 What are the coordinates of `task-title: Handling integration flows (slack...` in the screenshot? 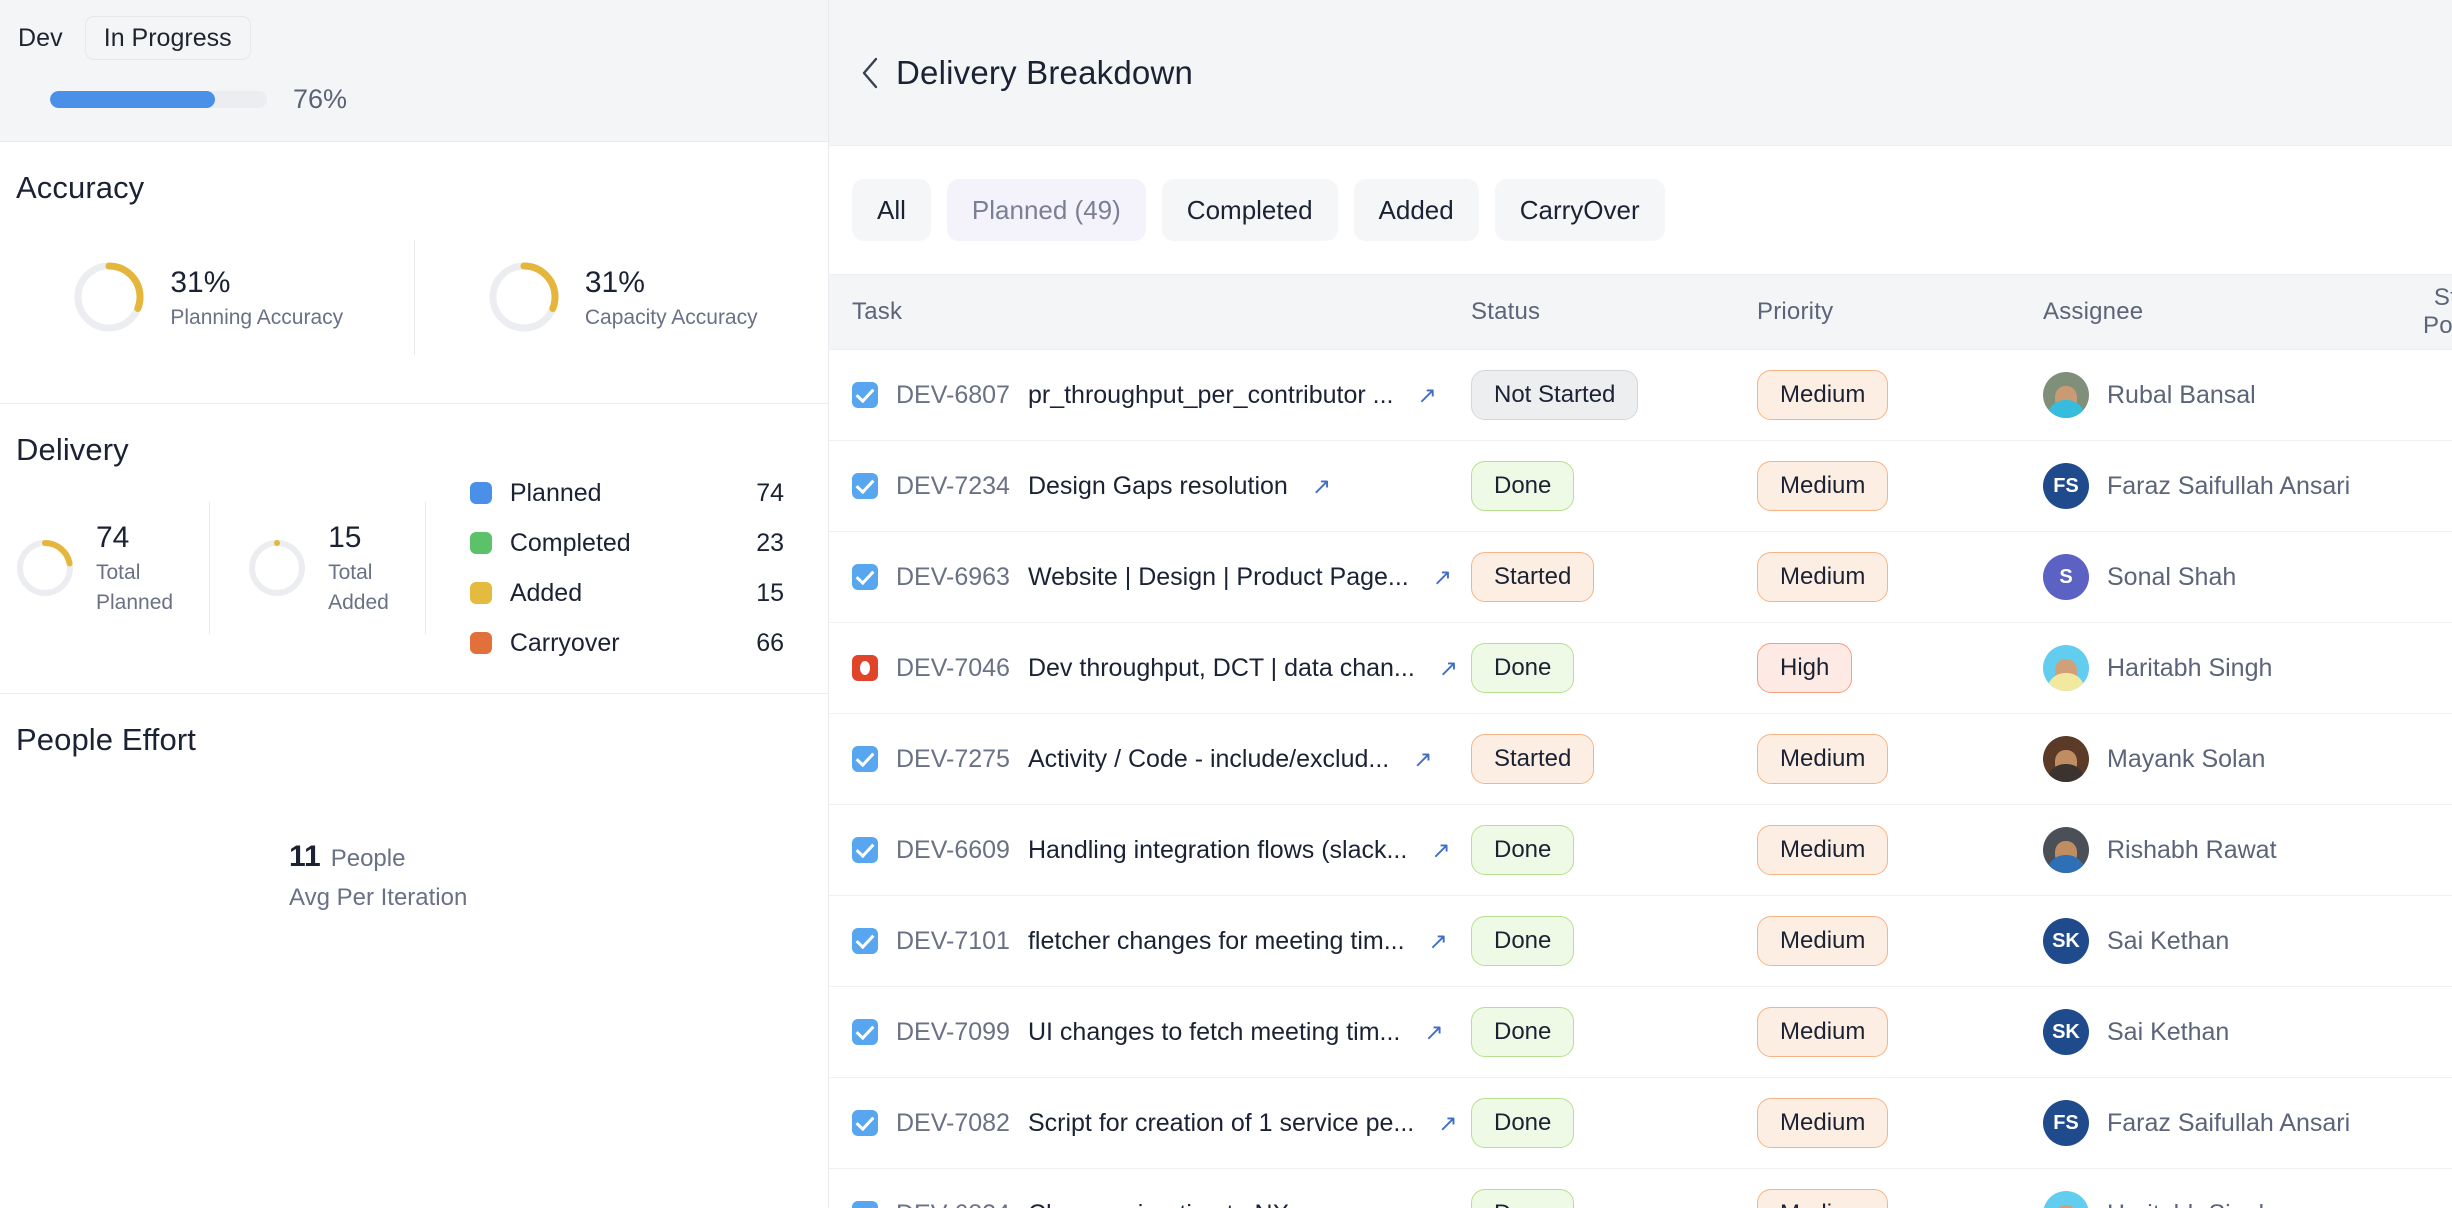 It's located at (1217, 849).